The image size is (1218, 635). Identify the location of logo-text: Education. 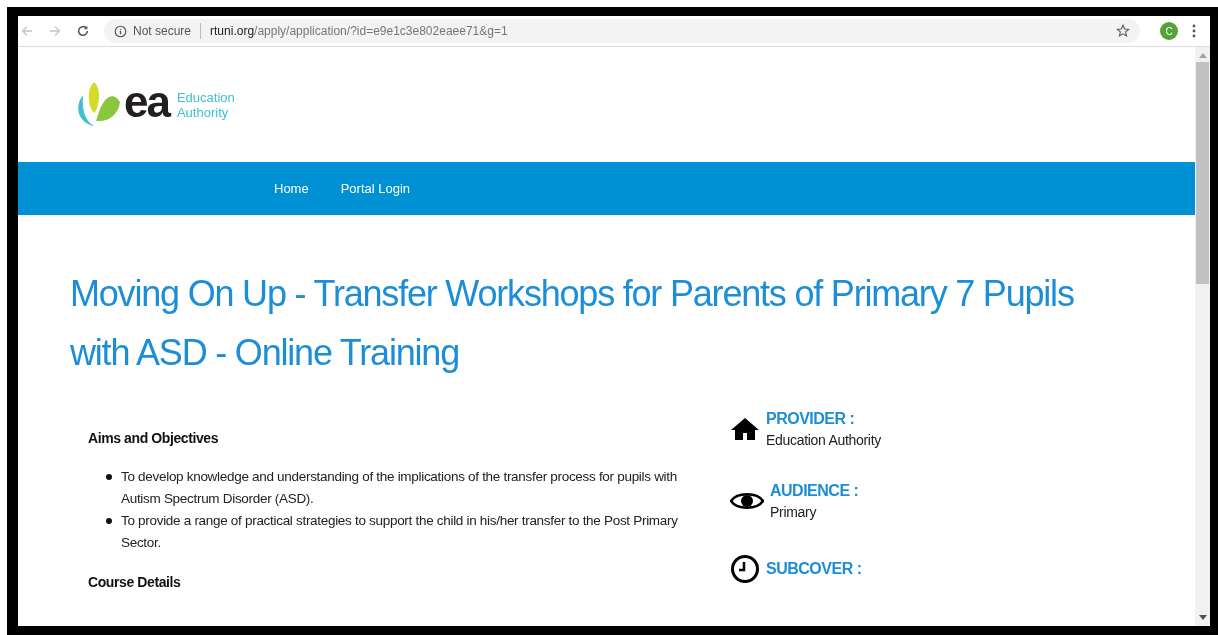
(205, 97).